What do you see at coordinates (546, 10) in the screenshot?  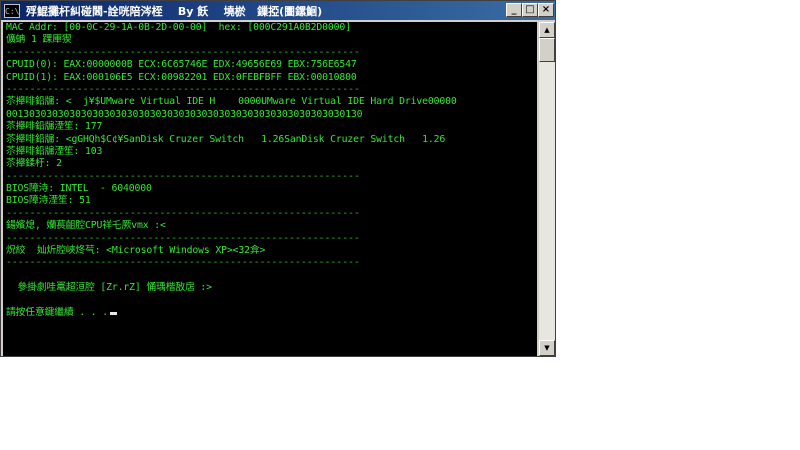 I see `close-button: ×` at bounding box center [546, 10].